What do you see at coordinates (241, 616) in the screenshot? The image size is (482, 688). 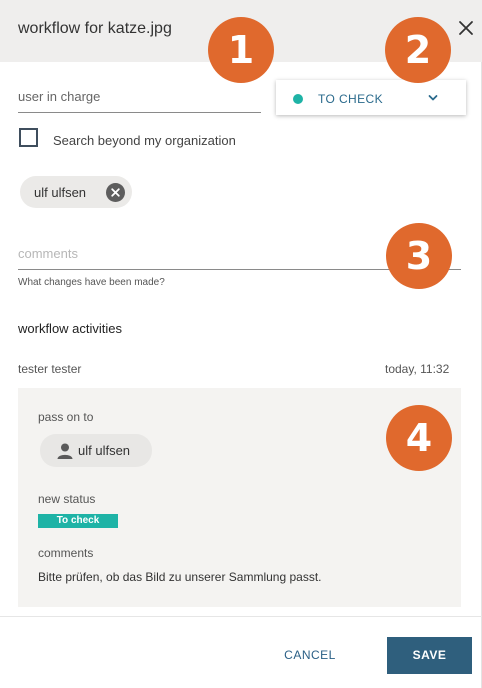 I see `footer-divider` at bounding box center [241, 616].